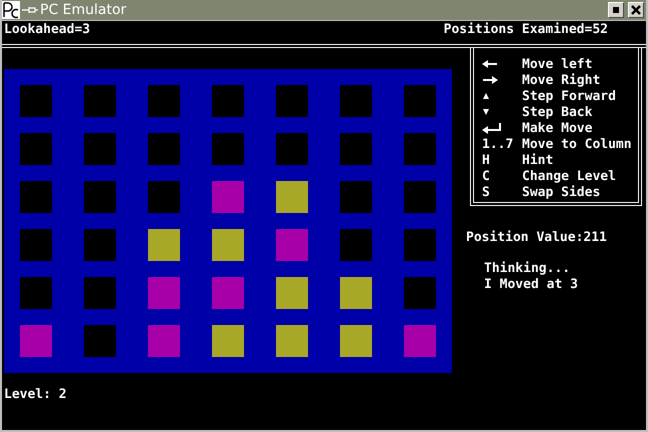  Describe the element at coordinates (526, 30) in the screenshot. I see `positions-examined-text: Positions Examined=52` at that location.